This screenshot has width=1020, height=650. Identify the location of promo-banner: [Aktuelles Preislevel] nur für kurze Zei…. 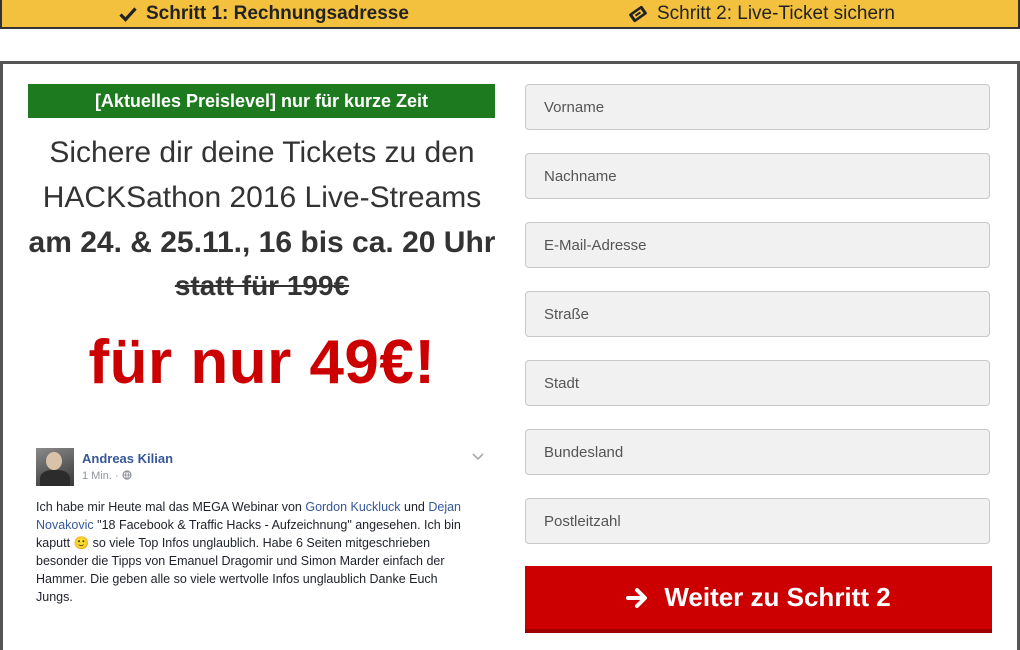
(261, 101).